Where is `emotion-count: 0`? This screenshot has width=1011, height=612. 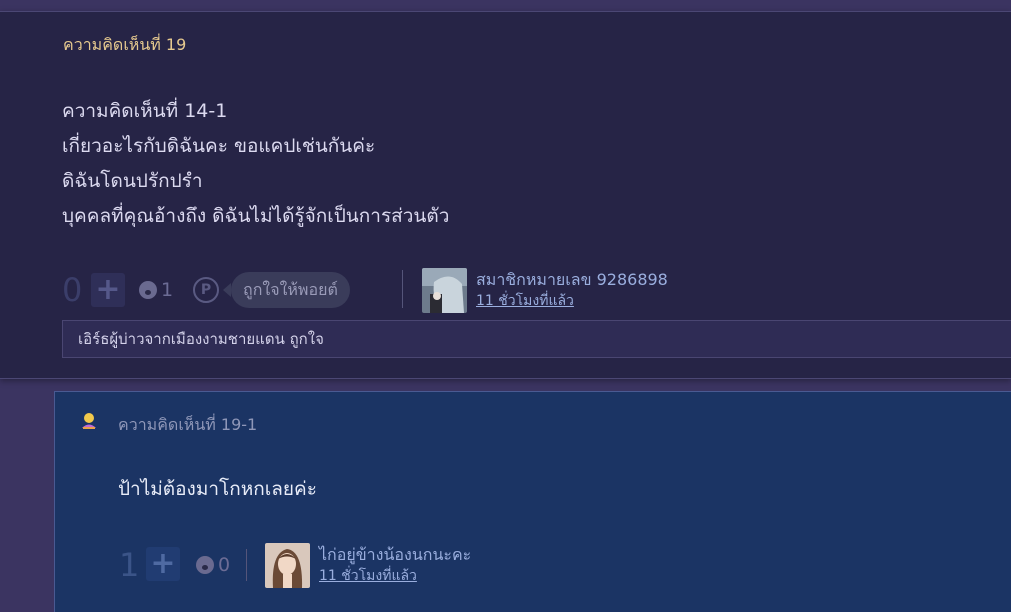
emotion-count: 0 is located at coordinates (224, 565).